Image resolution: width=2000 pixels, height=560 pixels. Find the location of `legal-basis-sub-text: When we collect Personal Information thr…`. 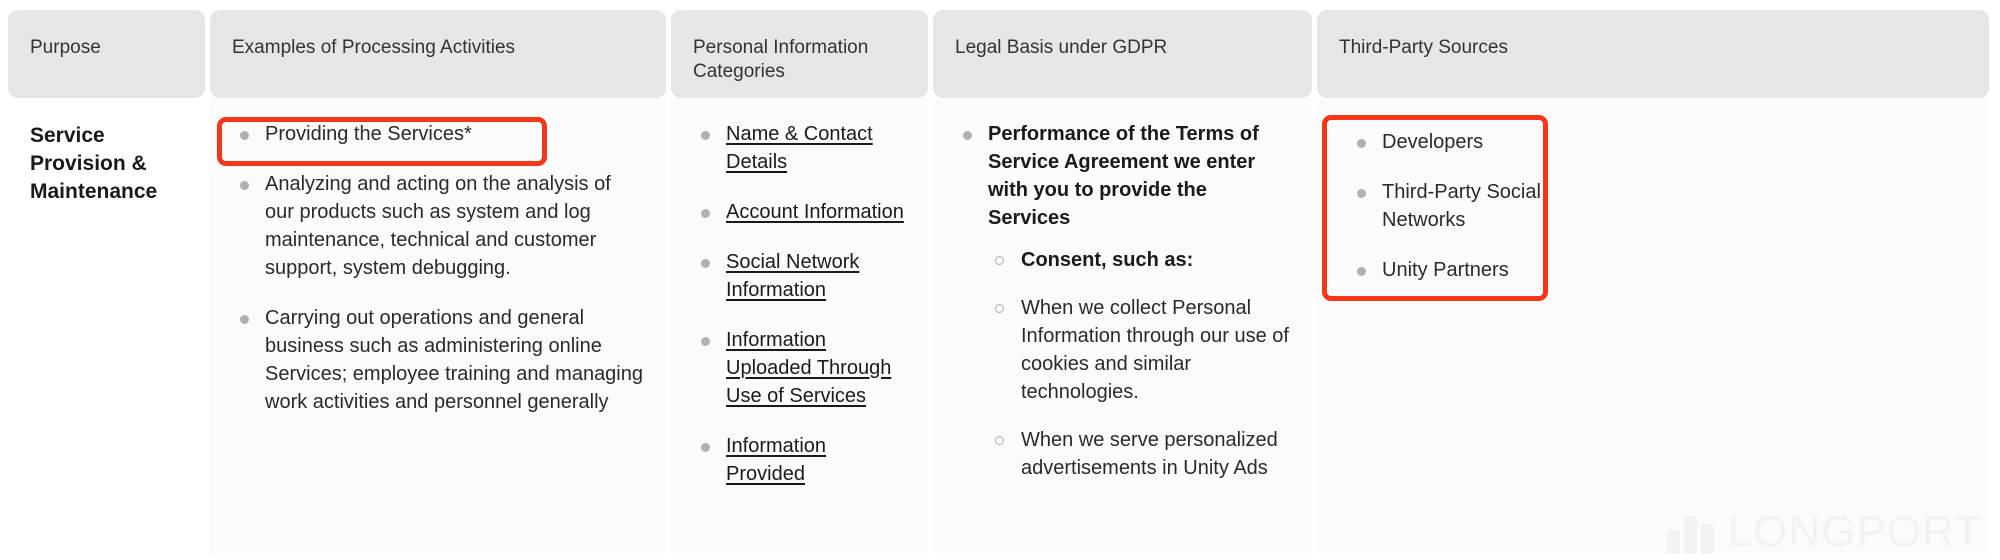

legal-basis-sub-text: When we collect Personal Information thr… is located at coordinates (1155, 350).